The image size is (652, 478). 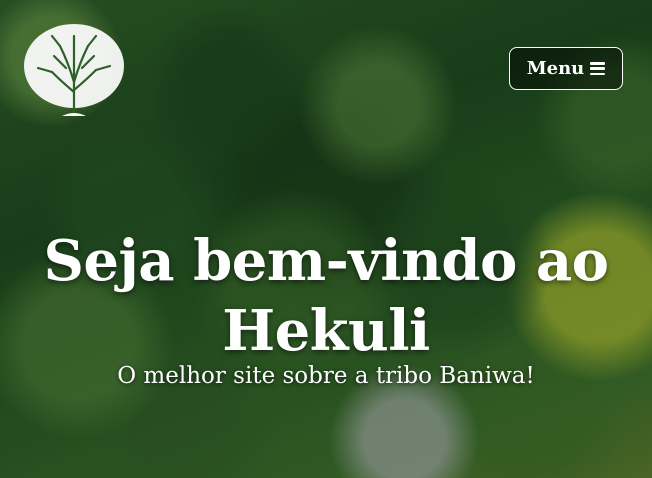 I want to click on page-subtitle: O melhor site sobre a tribo Baniwa!, so click(x=326, y=376).